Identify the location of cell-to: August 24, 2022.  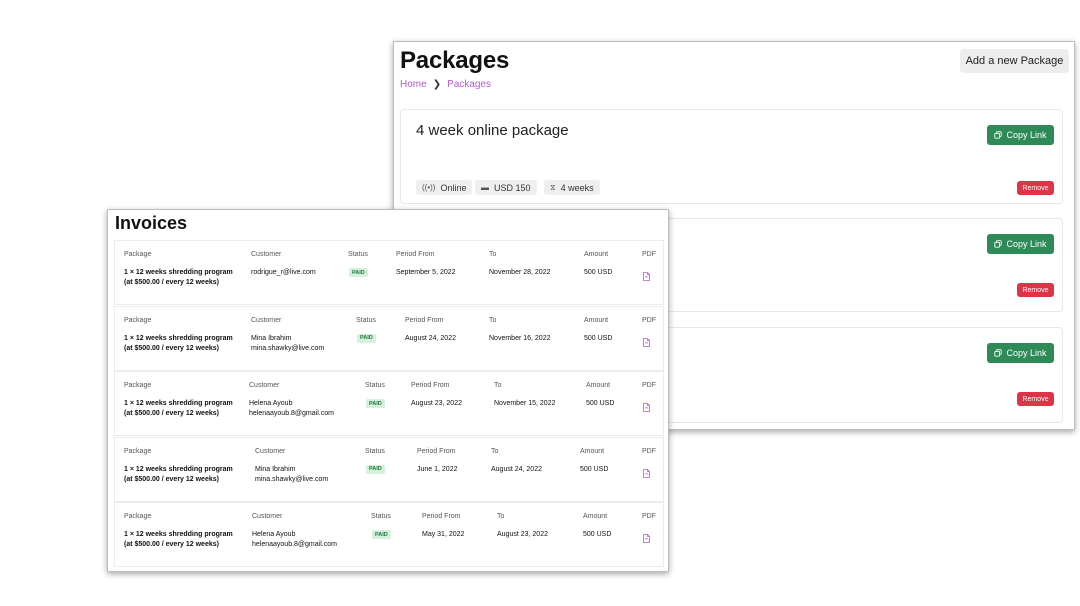
(516, 469).